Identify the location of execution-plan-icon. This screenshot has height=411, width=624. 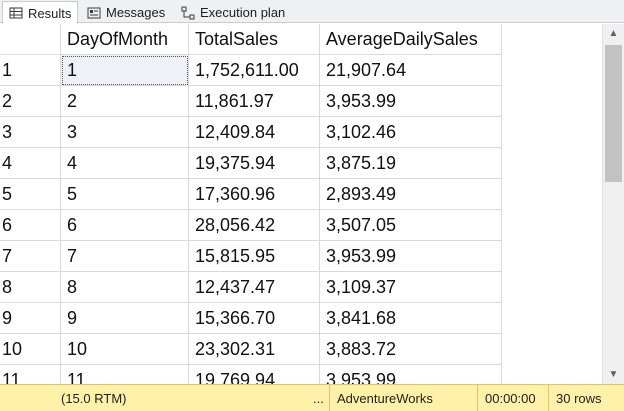
(188, 12).